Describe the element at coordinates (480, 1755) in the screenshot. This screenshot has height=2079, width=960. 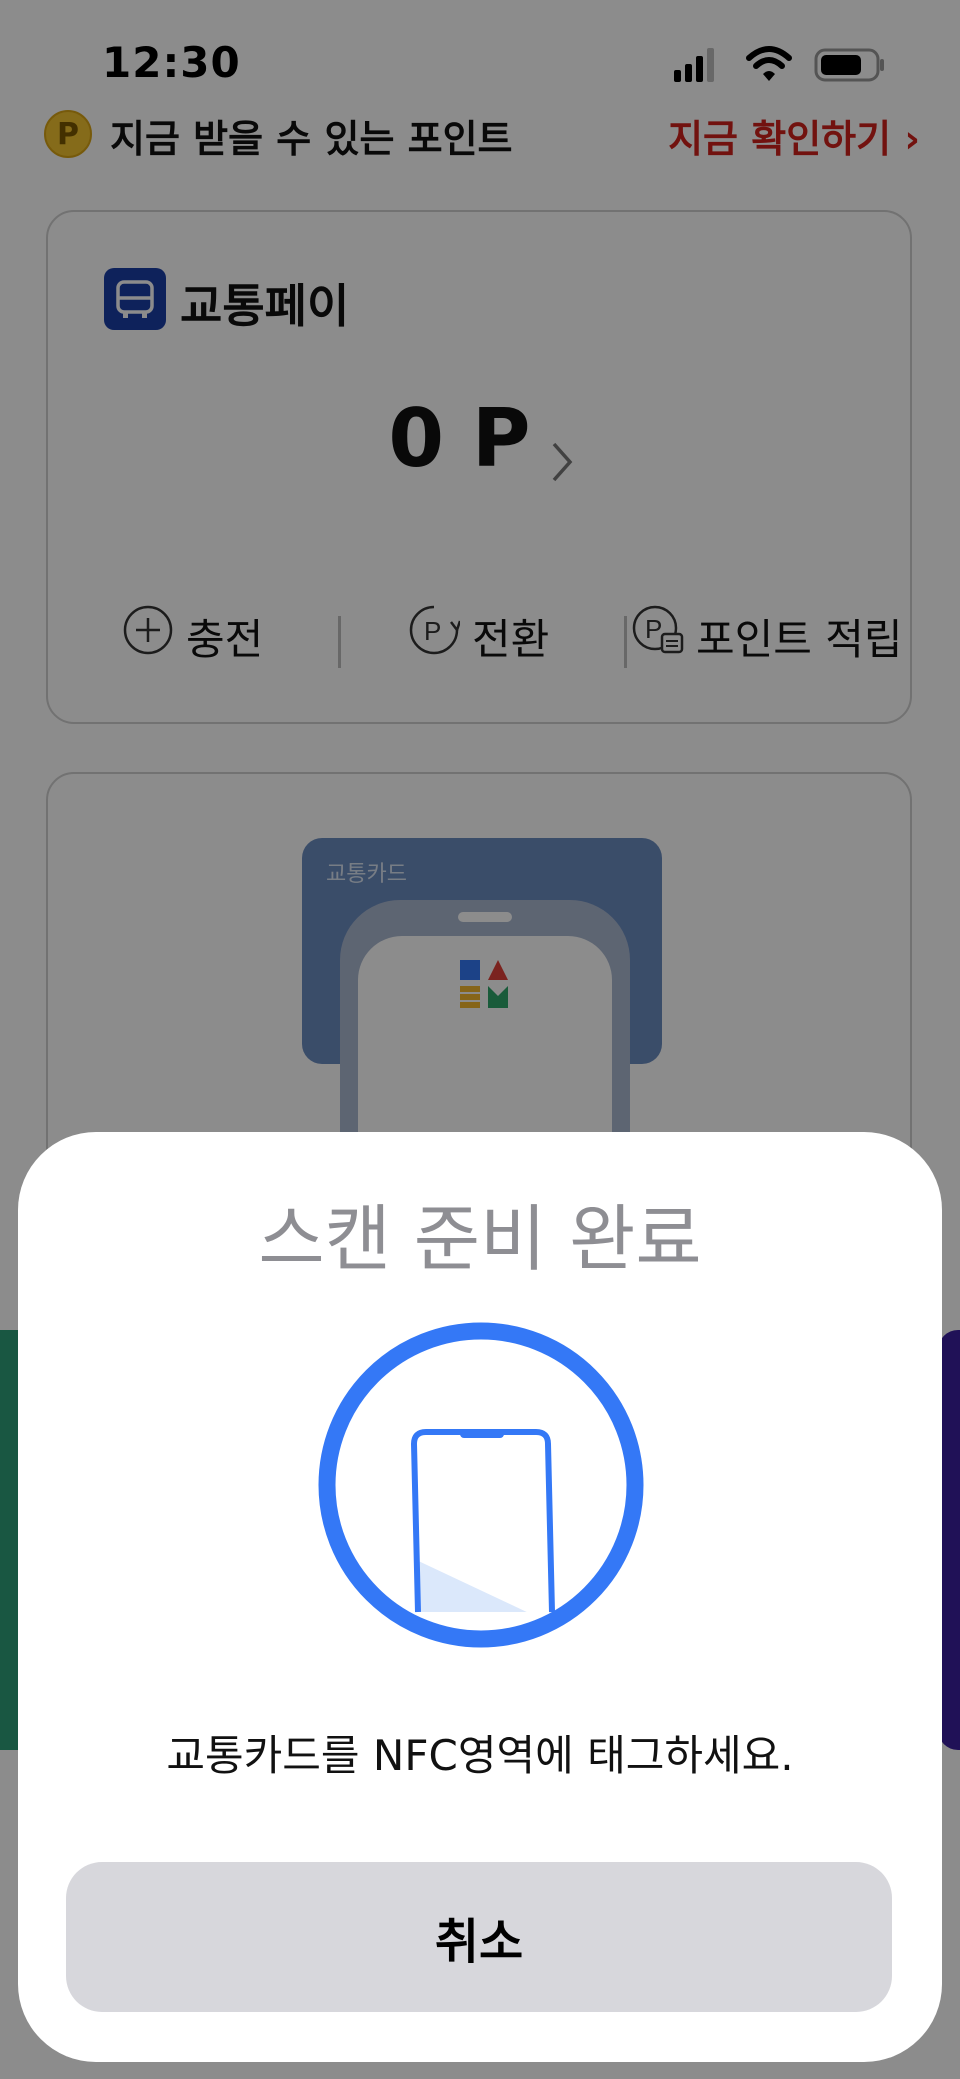
I see `nfc-instruction: 교통카드를 NFC영역에 태그하세요.` at that location.